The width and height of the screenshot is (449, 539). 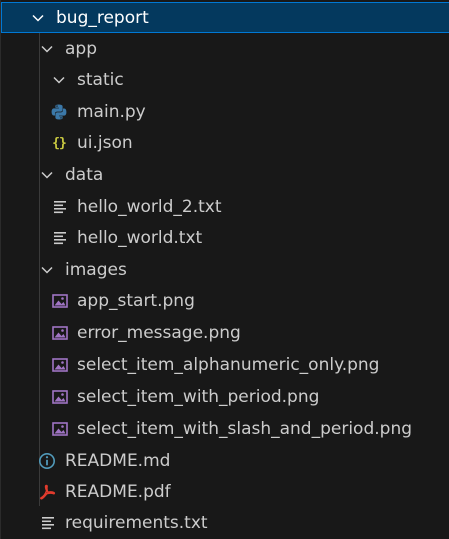 What do you see at coordinates (100, 80) in the screenshot?
I see `folder-label: static` at bounding box center [100, 80].